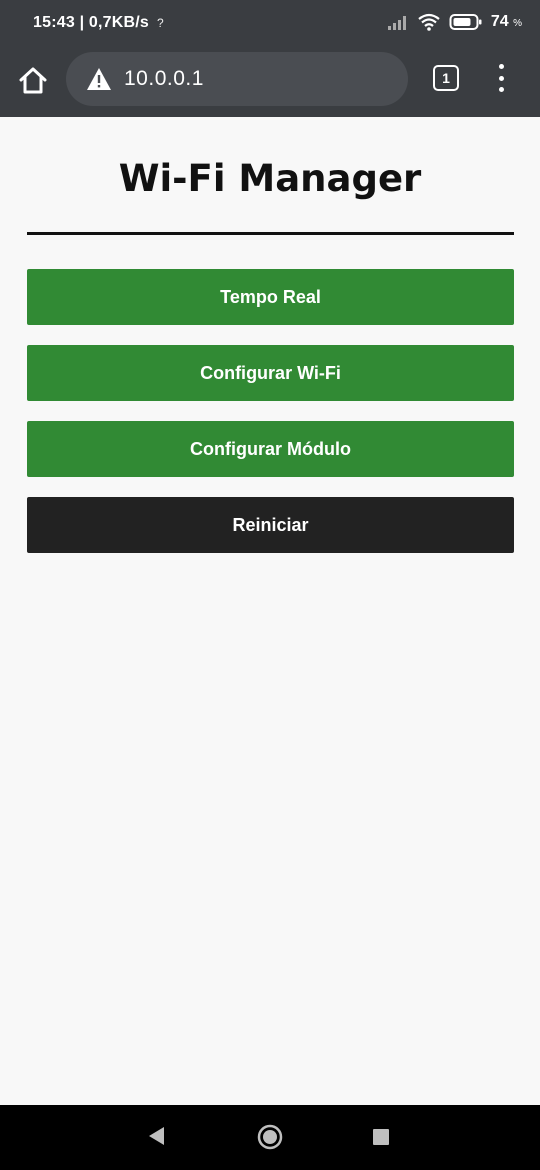 The image size is (540, 1170). I want to click on circle-home-icon, so click(270, 1137).